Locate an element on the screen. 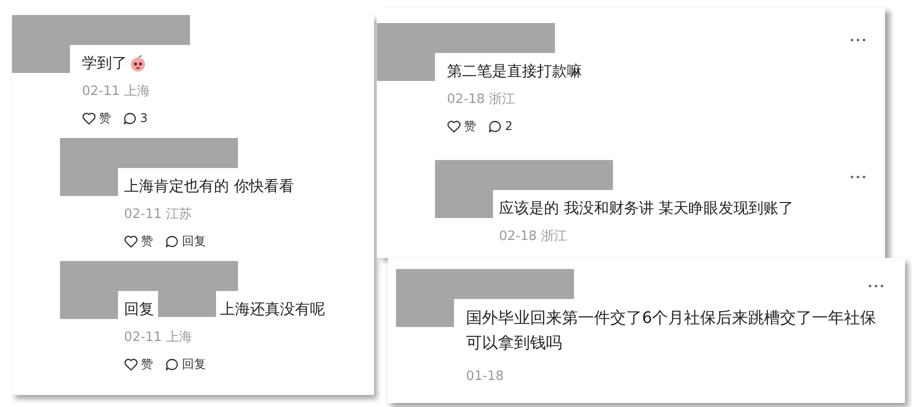  comment-text: 第二笔是直接打款嘛 is located at coordinates (514, 71).